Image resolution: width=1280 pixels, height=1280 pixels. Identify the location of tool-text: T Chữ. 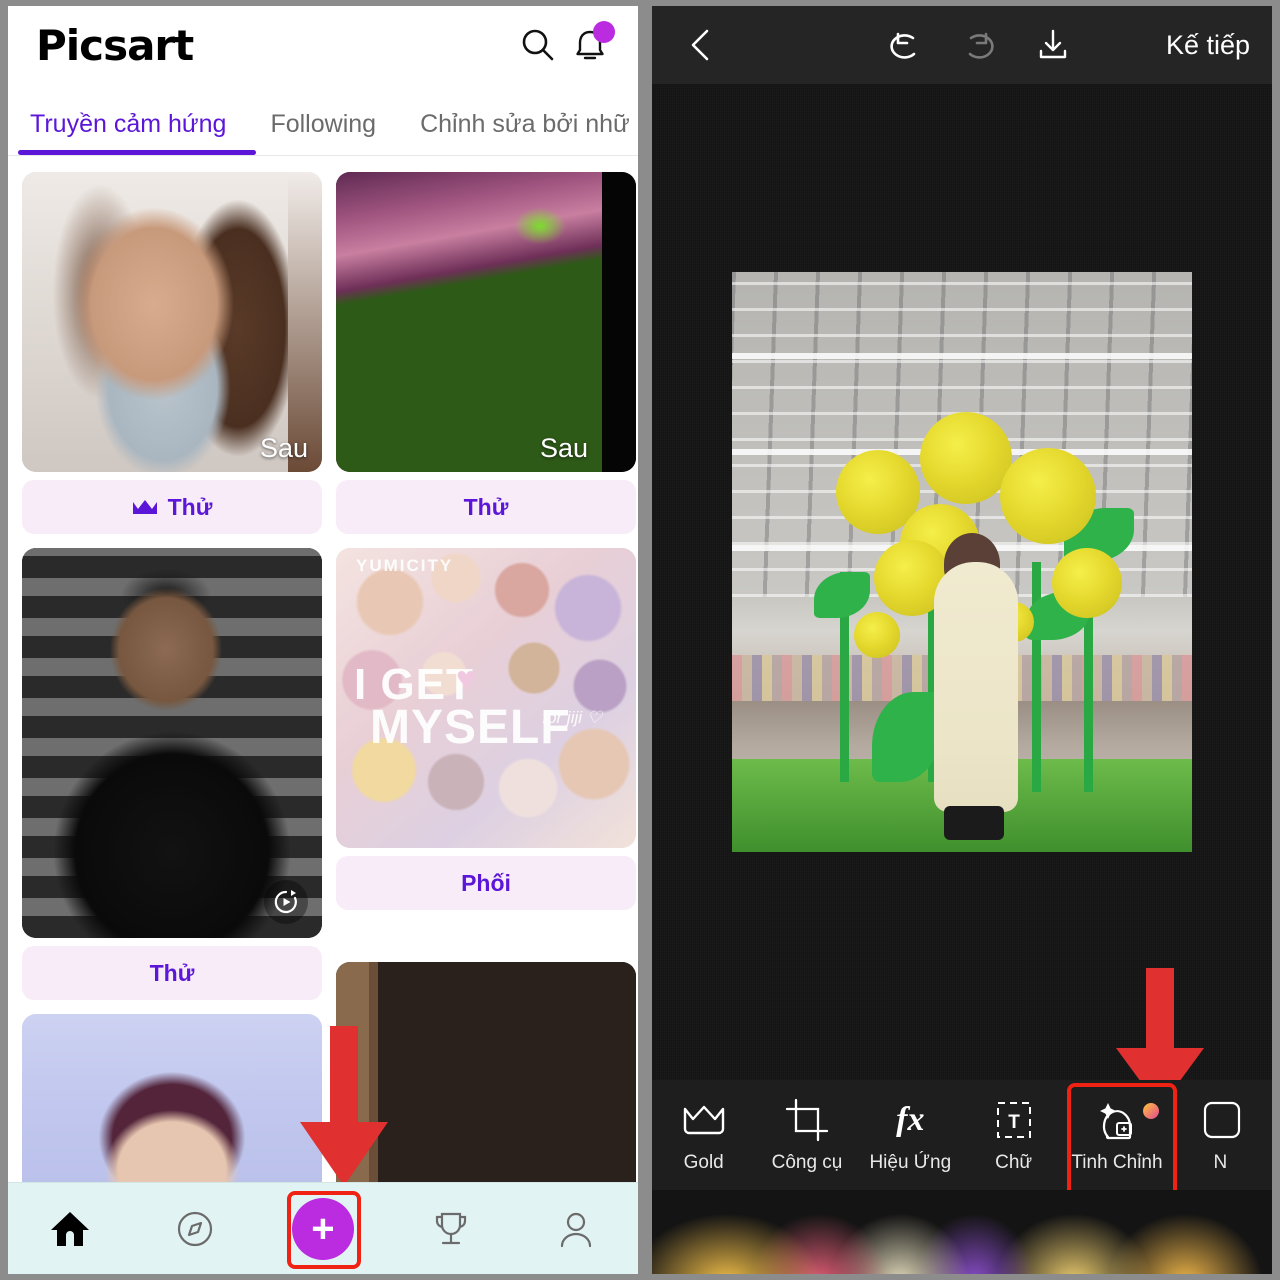
(1013, 1135).